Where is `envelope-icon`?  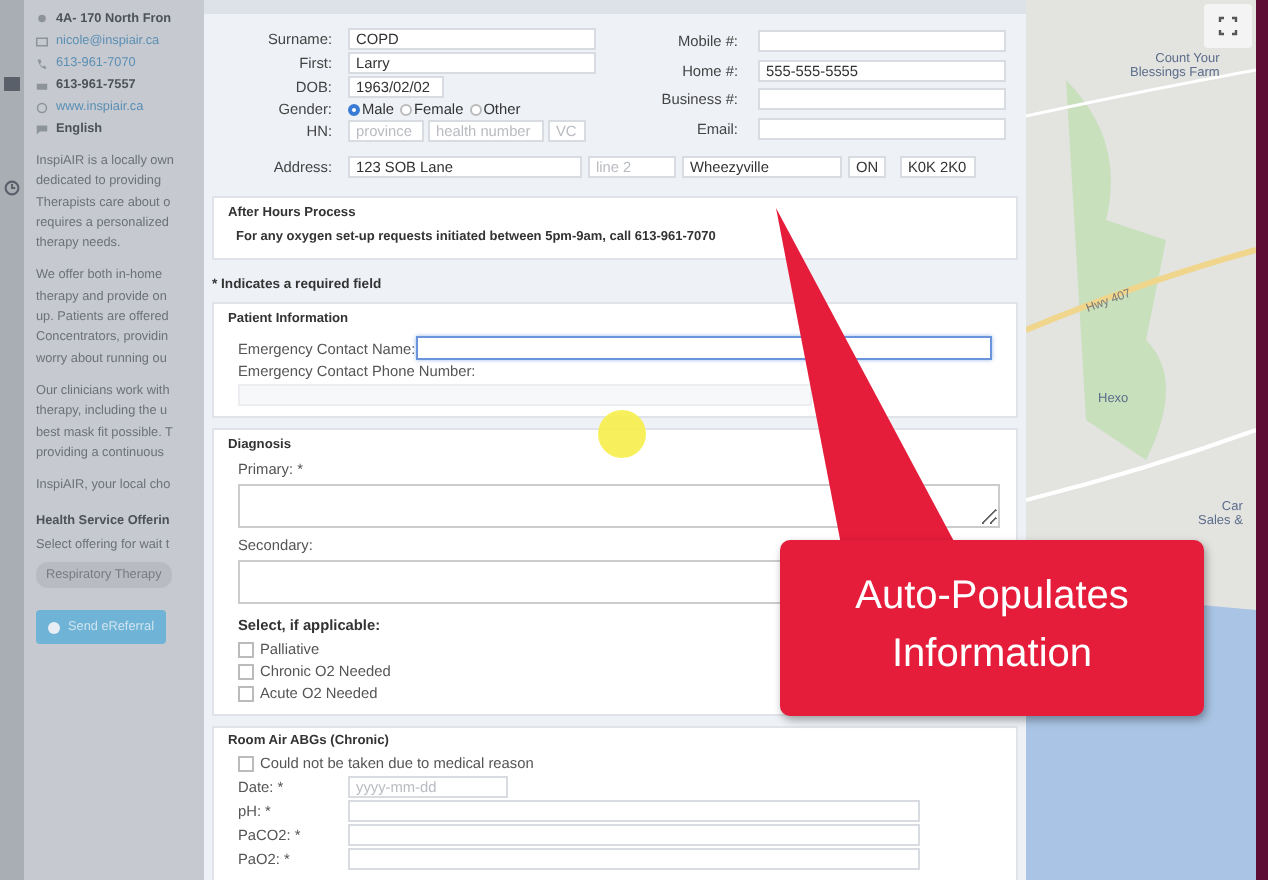 envelope-icon is located at coordinates (42, 41).